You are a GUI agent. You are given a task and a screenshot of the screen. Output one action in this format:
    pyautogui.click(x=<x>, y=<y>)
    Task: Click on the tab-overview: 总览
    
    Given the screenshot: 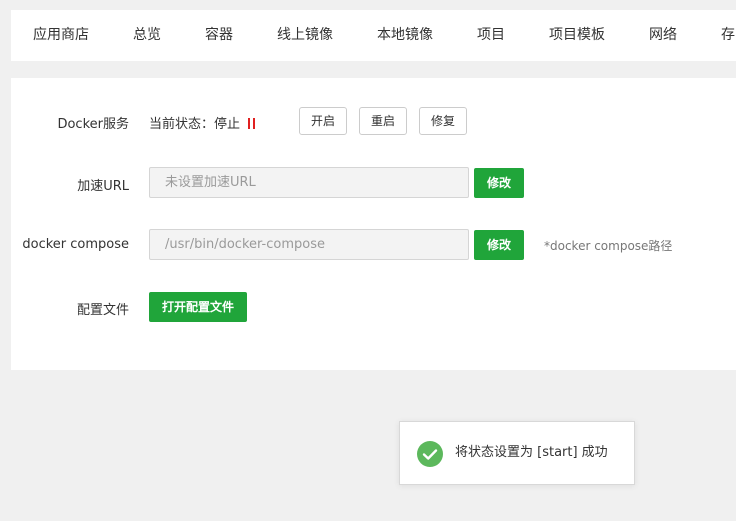 What is the action you would take?
    pyautogui.click(x=147, y=35)
    